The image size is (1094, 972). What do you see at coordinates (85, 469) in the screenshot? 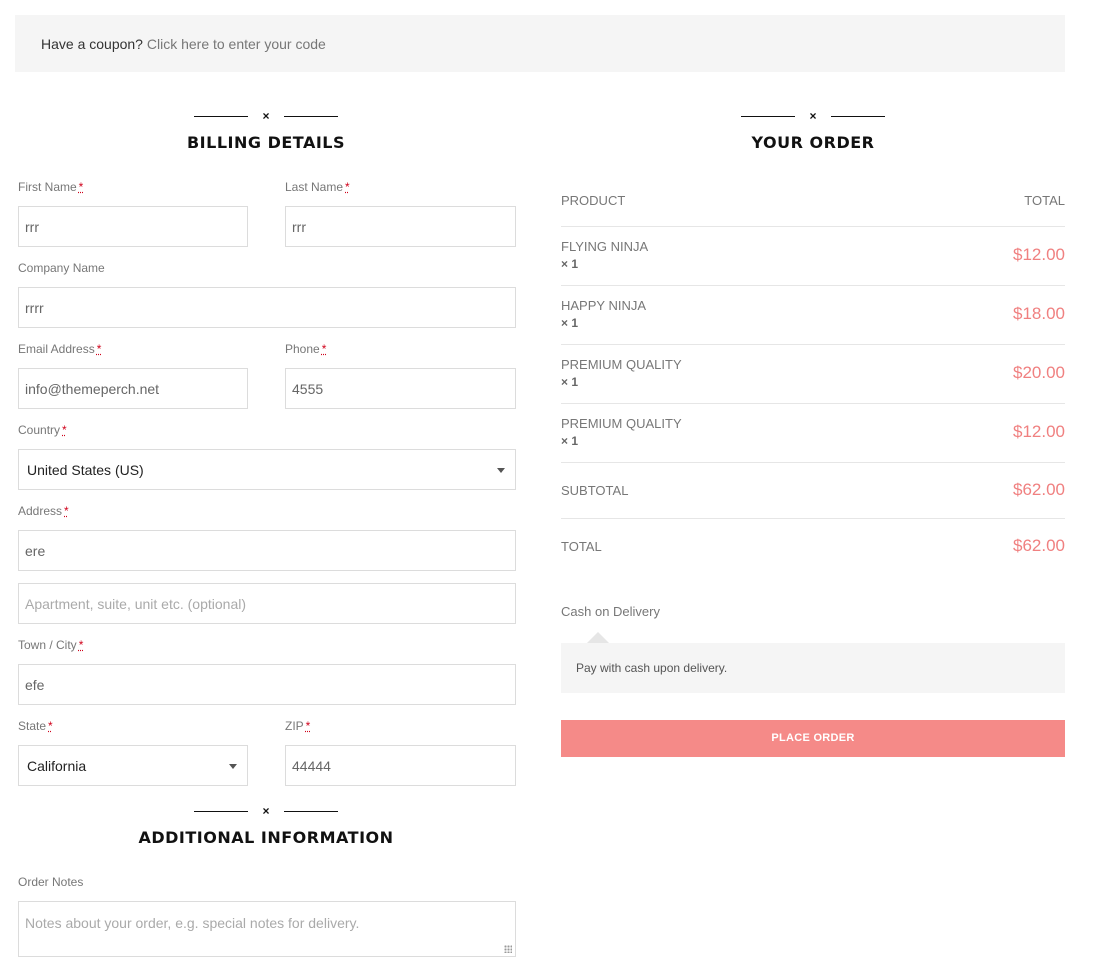
I see `country-value: United States (US)` at bounding box center [85, 469].